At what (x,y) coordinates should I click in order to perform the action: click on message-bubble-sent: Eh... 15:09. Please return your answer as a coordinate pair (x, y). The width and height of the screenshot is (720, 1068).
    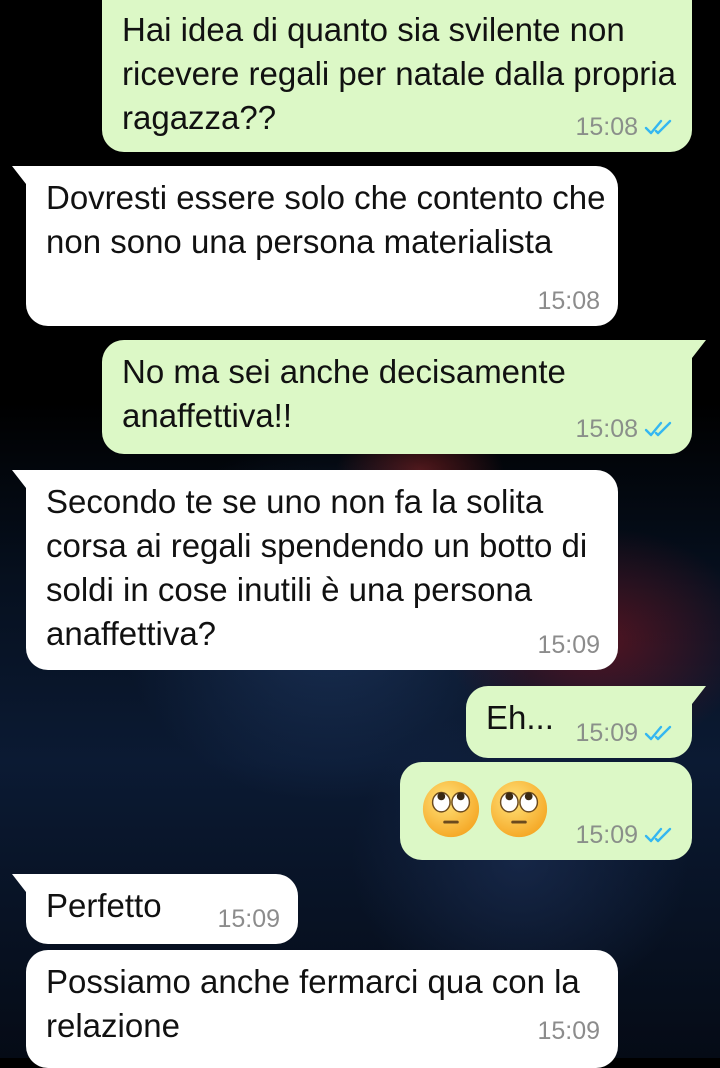
    Looking at the image, I should click on (586, 722).